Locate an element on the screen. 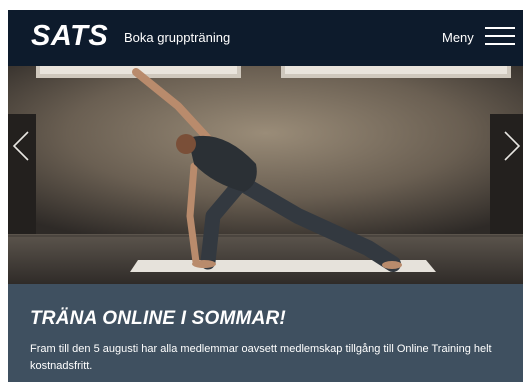 The image size is (524, 382). menu-label: Meny is located at coordinates (458, 37).